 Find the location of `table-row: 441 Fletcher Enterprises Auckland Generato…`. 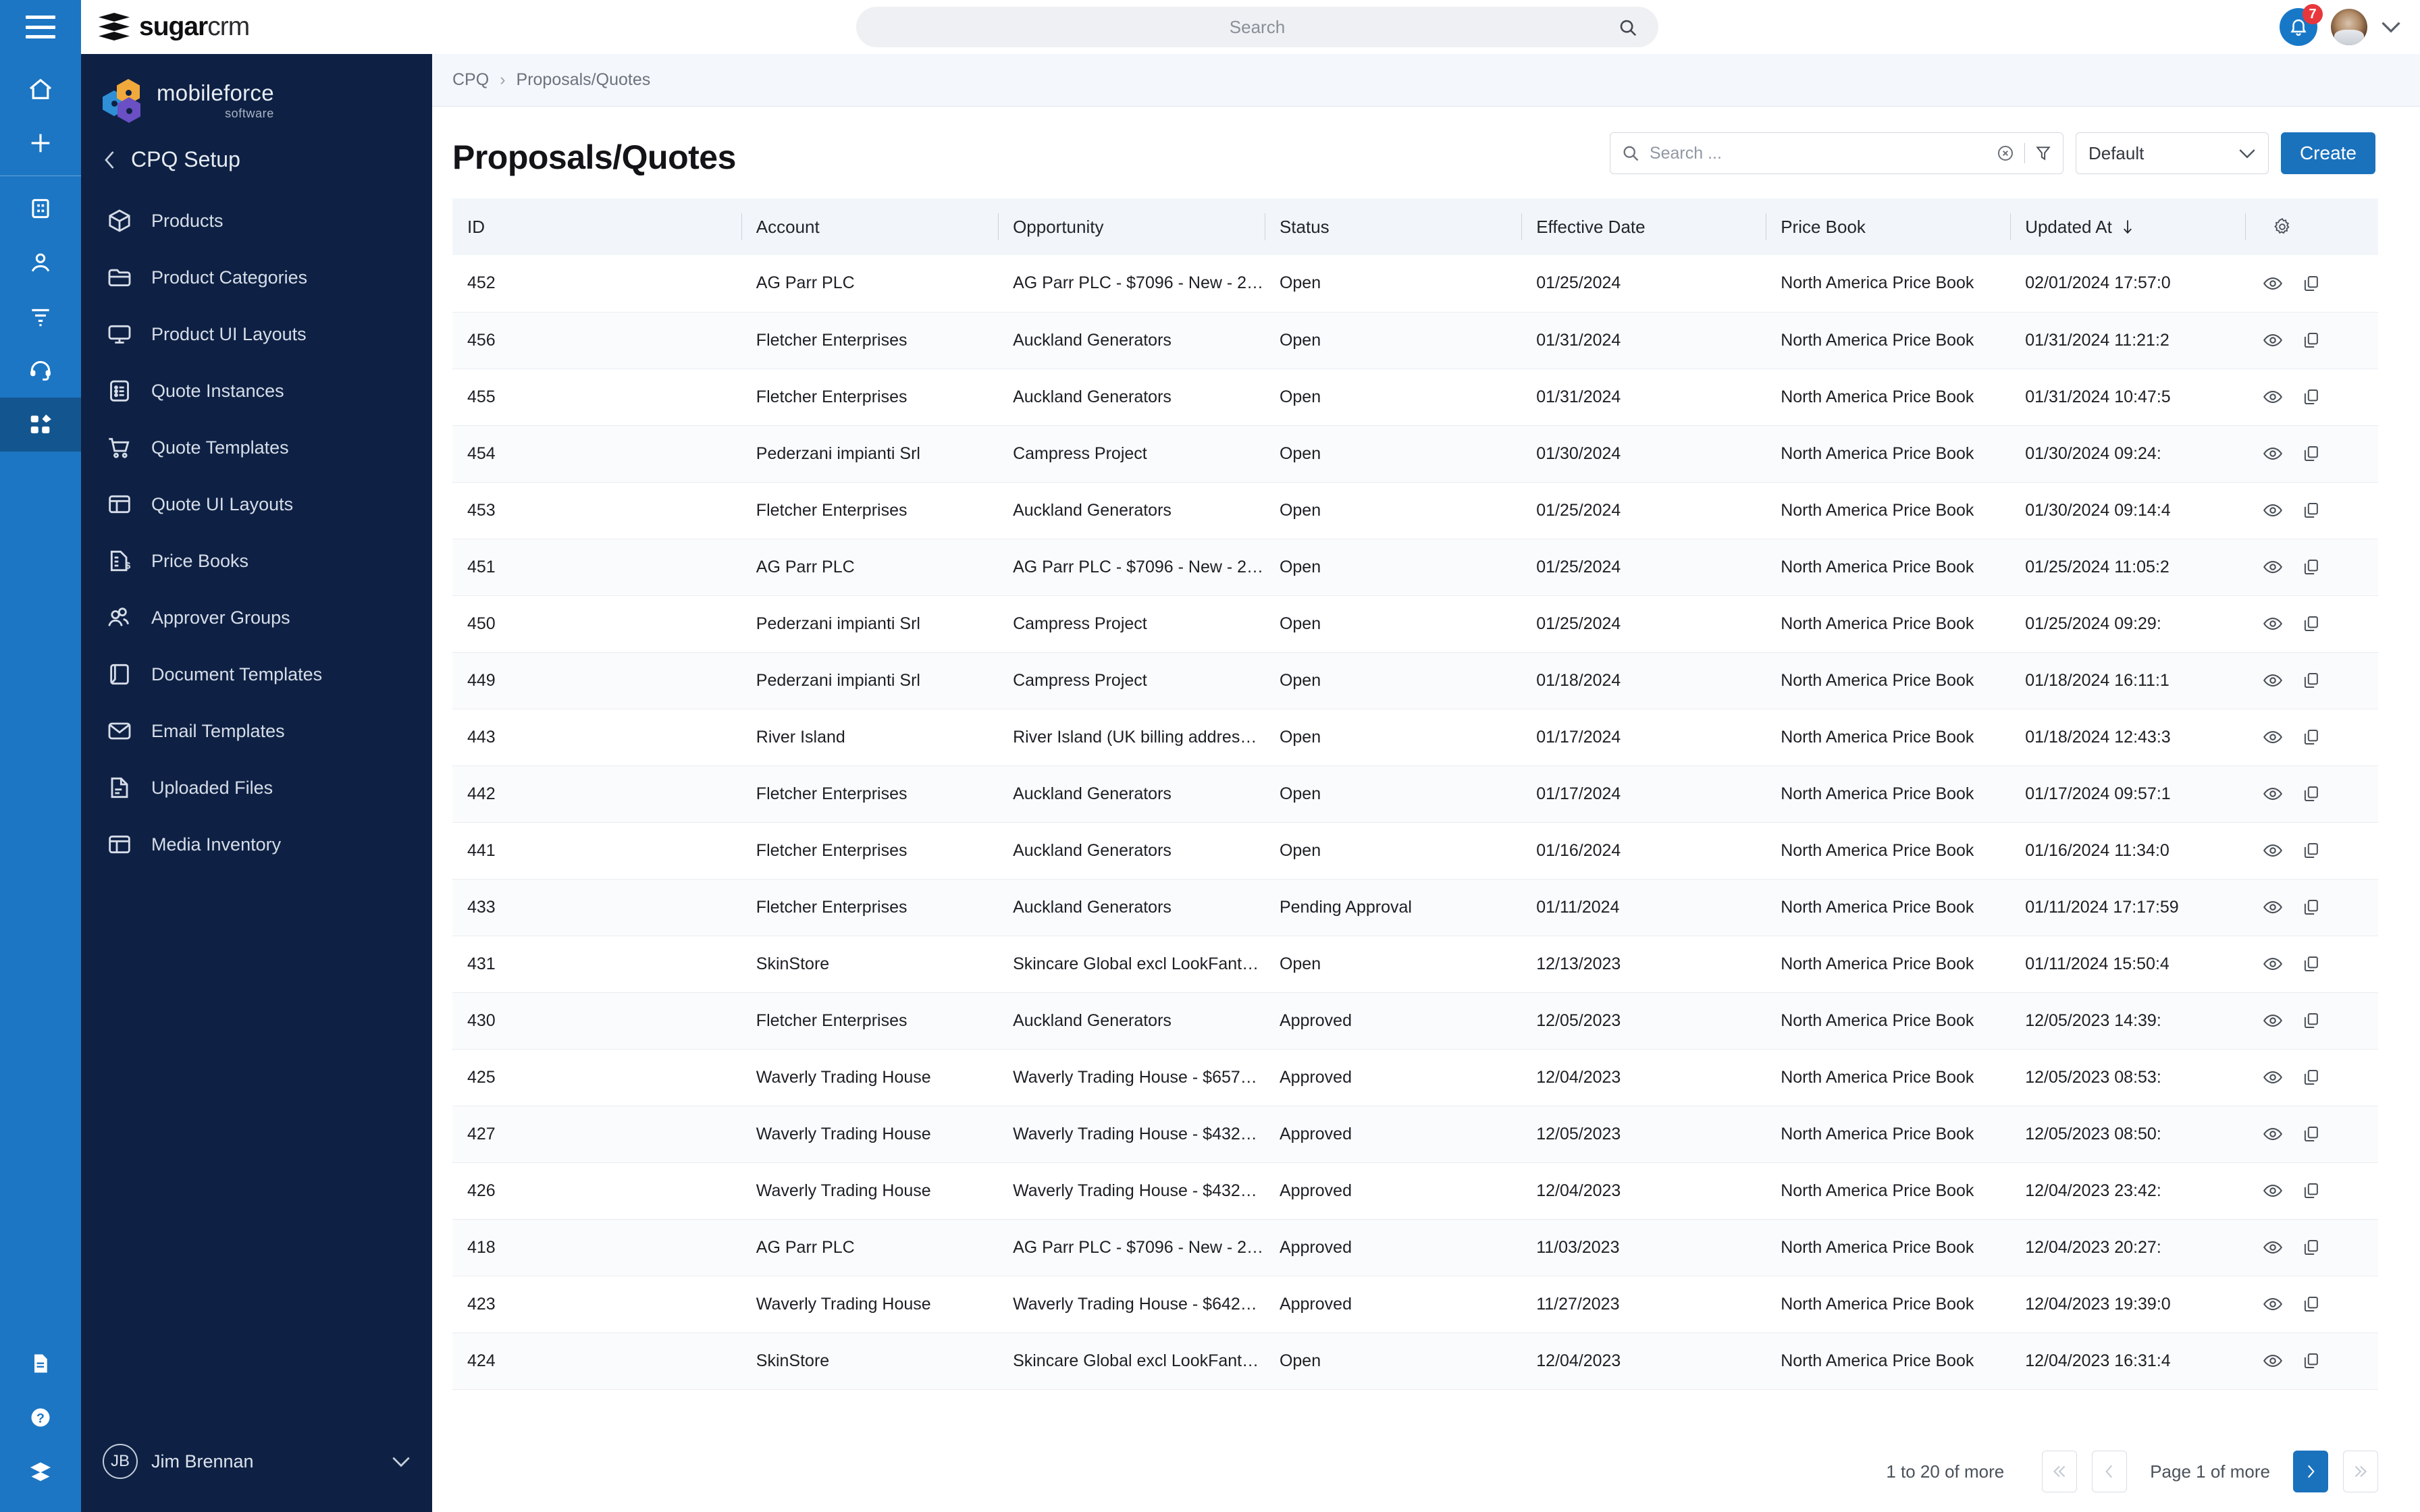

table-row: 441 Fletcher Enterprises Auckland Generato… is located at coordinates (1415, 851).